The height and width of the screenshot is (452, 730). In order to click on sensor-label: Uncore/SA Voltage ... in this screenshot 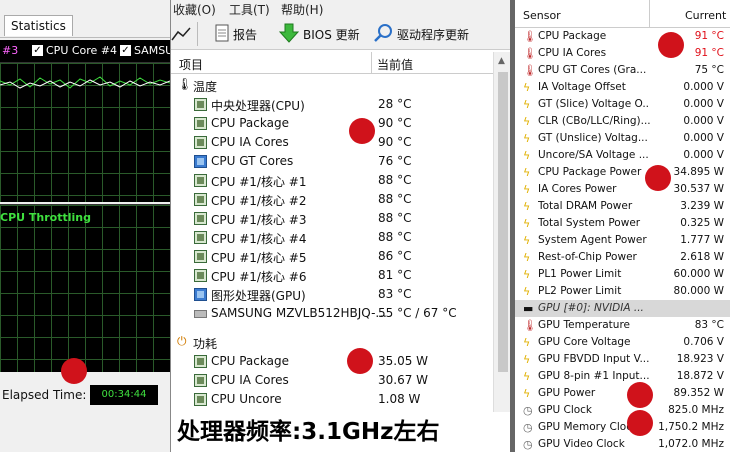, I will do `click(593, 155)`.